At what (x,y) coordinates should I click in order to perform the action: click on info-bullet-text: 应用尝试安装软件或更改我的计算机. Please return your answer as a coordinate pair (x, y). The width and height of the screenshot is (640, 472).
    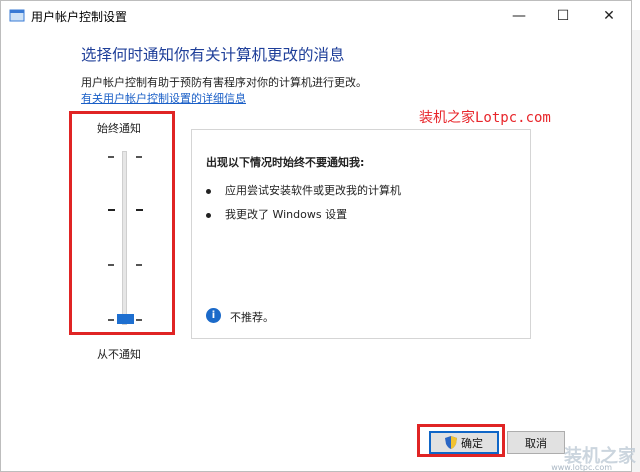
    Looking at the image, I should click on (313, 190).